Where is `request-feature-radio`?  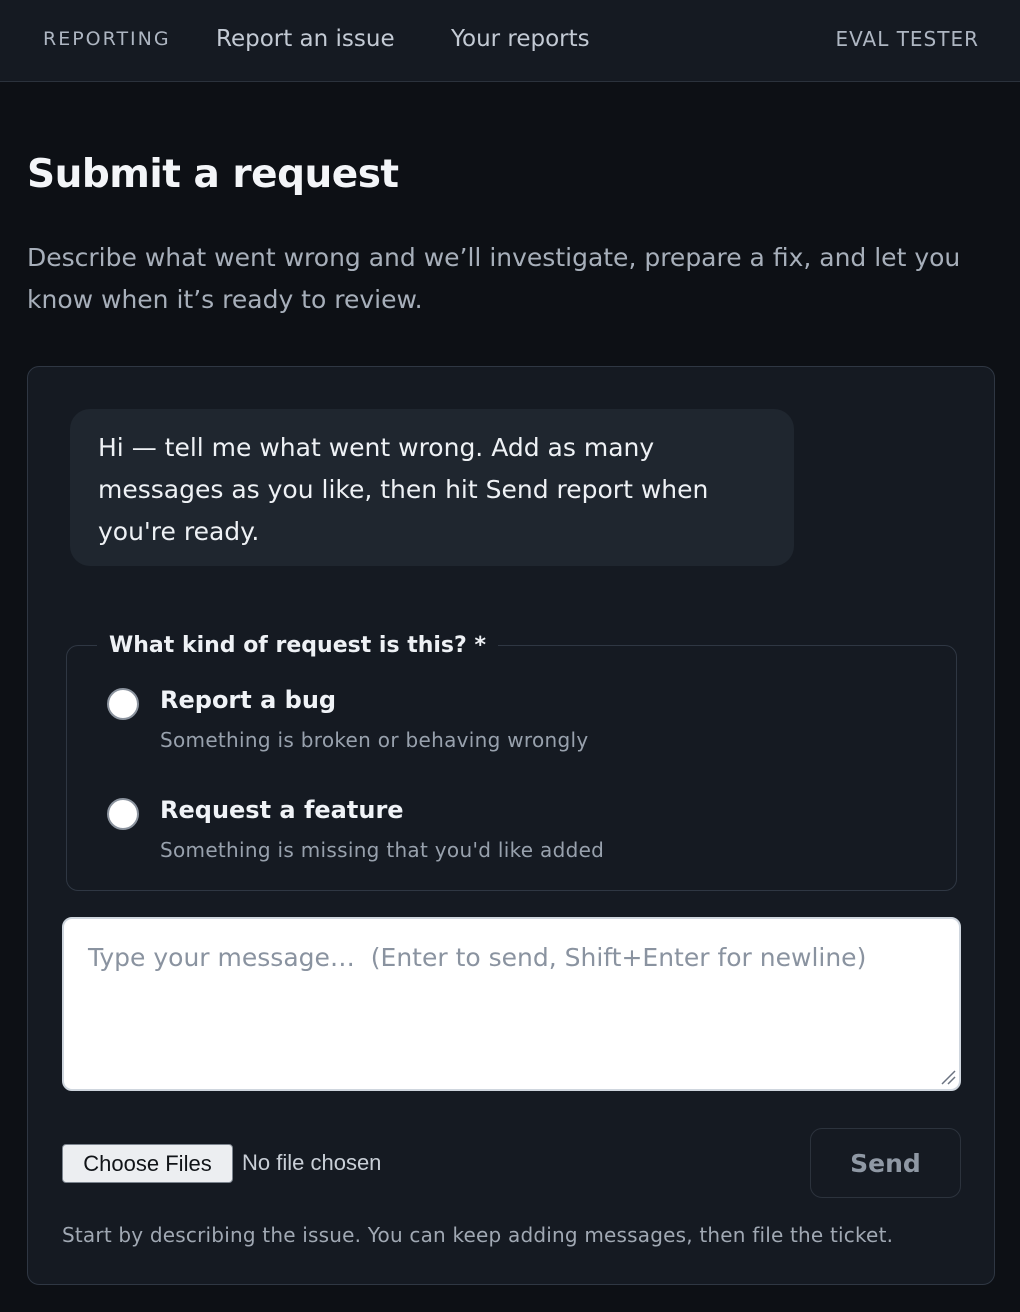
request-feature-radio is located at coordinates (123, 814).